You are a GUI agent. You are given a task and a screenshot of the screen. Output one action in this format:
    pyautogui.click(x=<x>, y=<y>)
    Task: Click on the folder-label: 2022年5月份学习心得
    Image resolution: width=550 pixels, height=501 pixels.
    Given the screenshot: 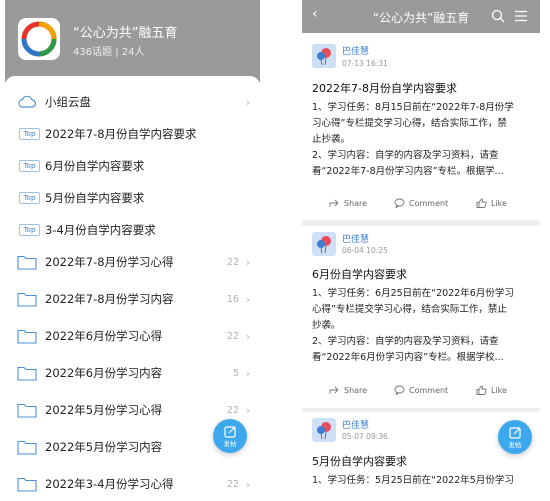 What is the action you would take?
    pyautogui.click(x=104, y=410)
    